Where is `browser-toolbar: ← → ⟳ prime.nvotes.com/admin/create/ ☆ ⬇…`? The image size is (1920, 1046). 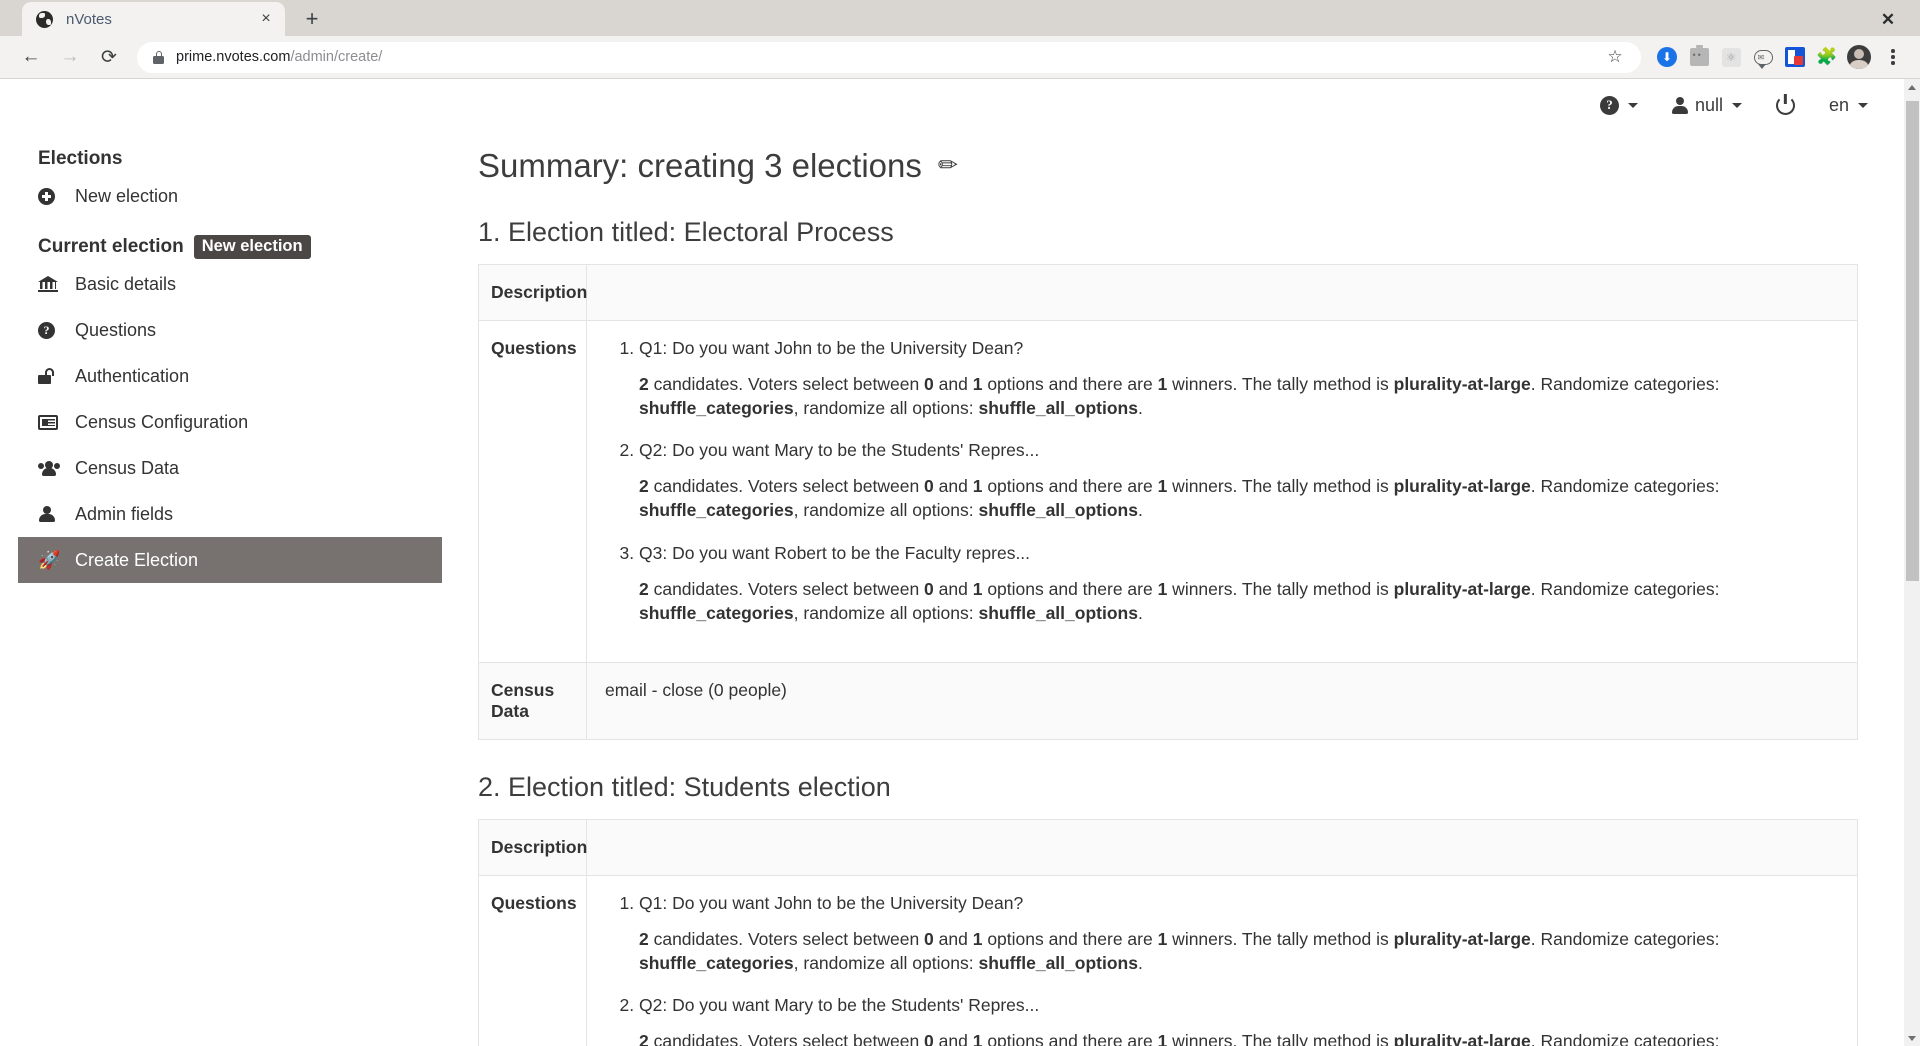
browser-toolbar: ← → ⟳ prime.nvotes.com/admin/create/ ☆ ⬇… is located at coordinates (960, 57).